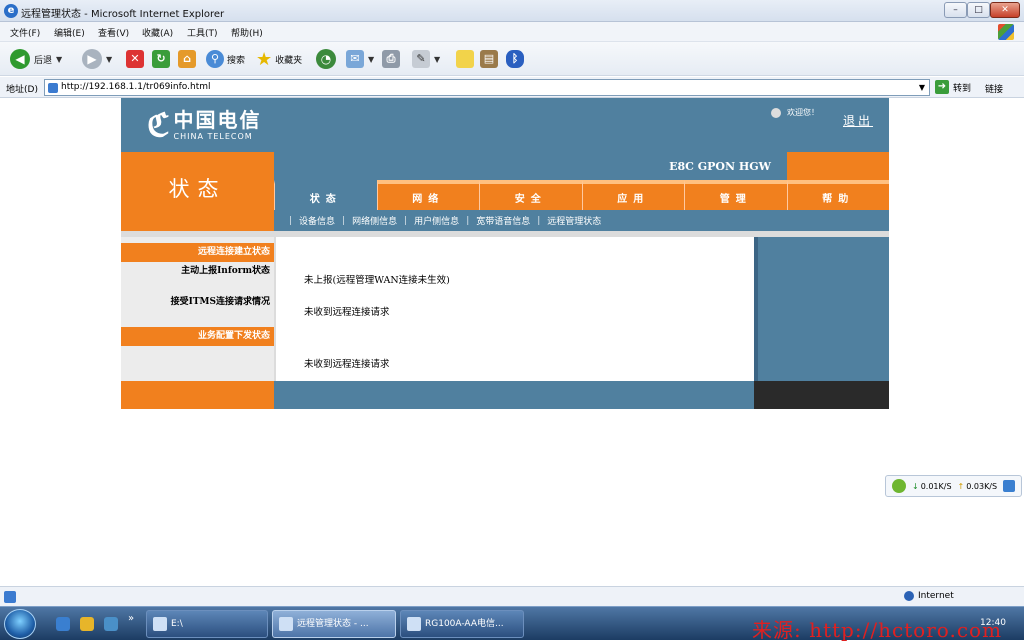 This screenshot has height=643, width=1024. I want to click on speed-meter-icon, so click(899, 486).